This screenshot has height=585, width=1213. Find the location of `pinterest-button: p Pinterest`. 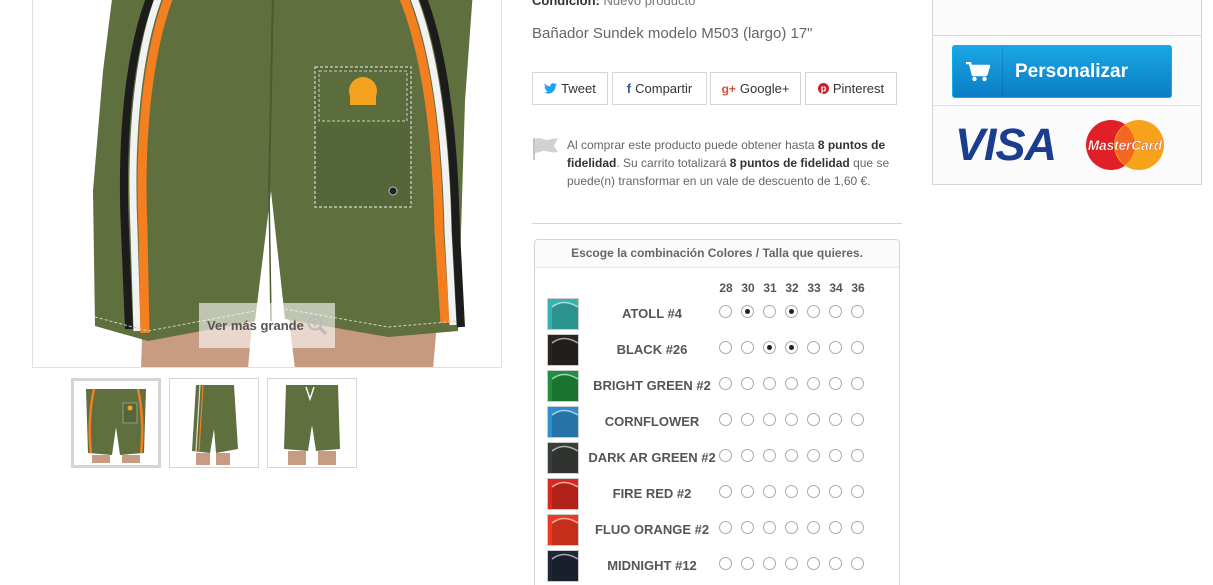

pinterest-button: p Pinterest is located at coordinates (851, 88).